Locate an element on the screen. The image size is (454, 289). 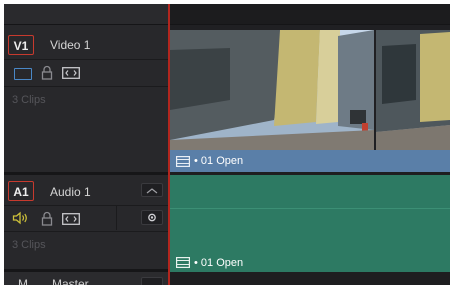
track-badge-a1: A1 is located at coordinates (21, 191).